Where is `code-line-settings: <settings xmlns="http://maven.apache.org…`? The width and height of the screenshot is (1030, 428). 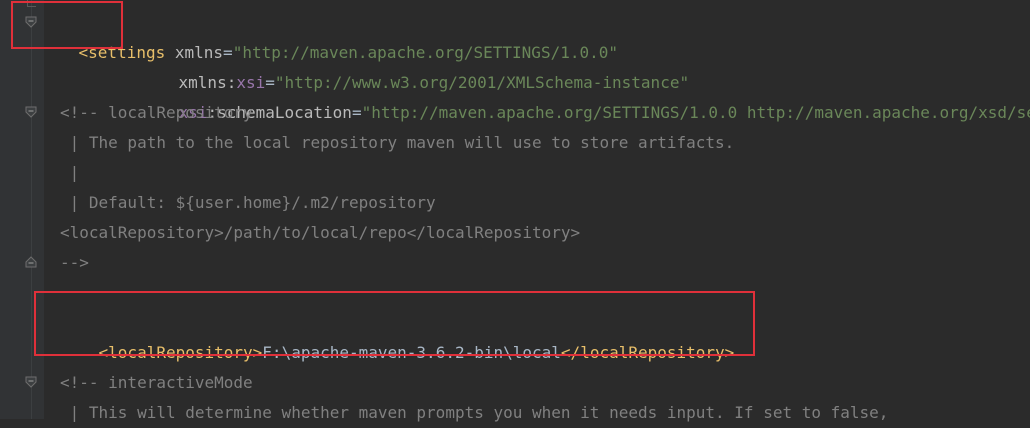
code-line-settings: <settings xmlns="http://maven.apache.org… is located at coordinates (329, 35).